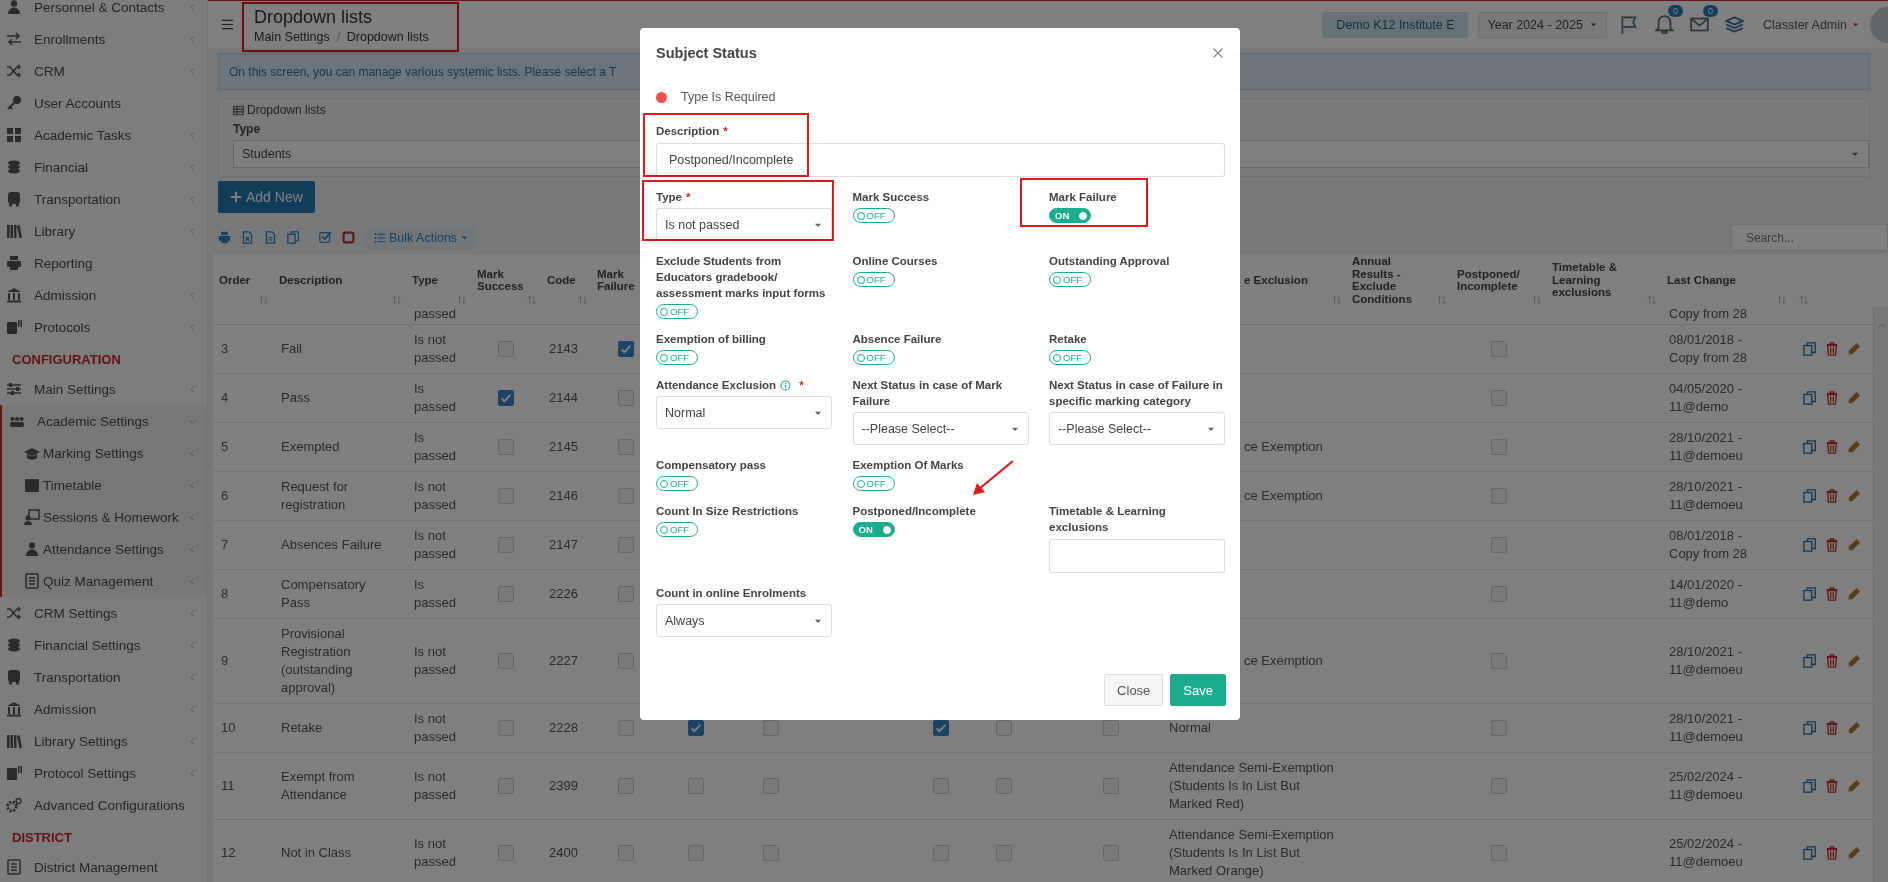 The height and width of the screenshot is (882, 1888). What do you see at coordinates (225, 496) in the screenshot?
I see `order-number: 6` at bounding box center [225, 496].